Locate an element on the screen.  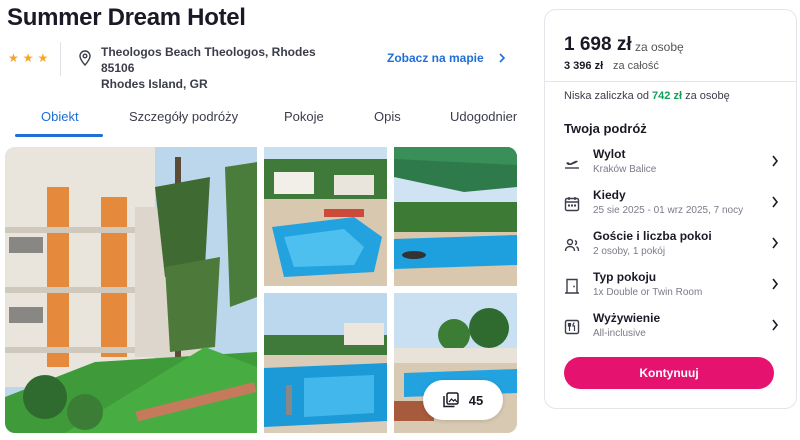
trip-section-title: Twoja podróż is located at coordinates (605, 128).